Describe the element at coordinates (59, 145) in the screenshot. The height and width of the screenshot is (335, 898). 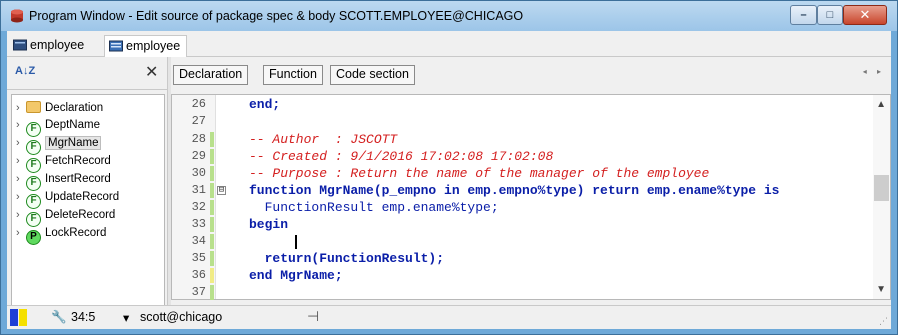
I see `tree-item-mgrname: › F MgrName` at that location.